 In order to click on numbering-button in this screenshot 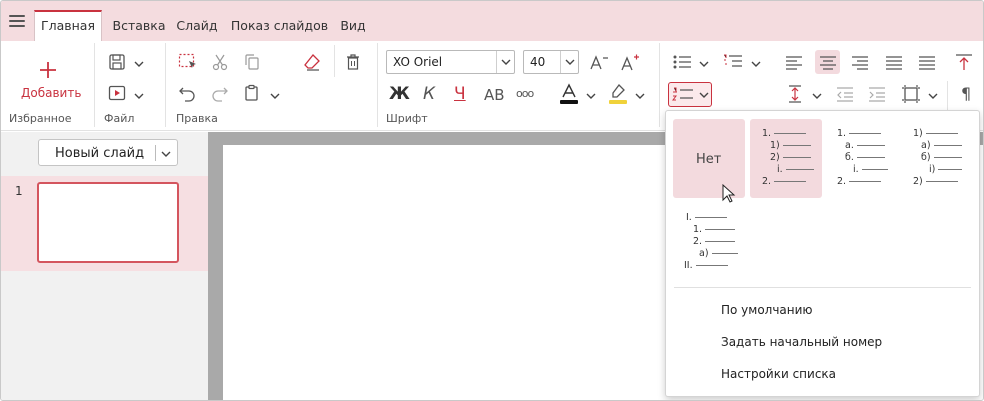, I will do `click(690, 94)`.